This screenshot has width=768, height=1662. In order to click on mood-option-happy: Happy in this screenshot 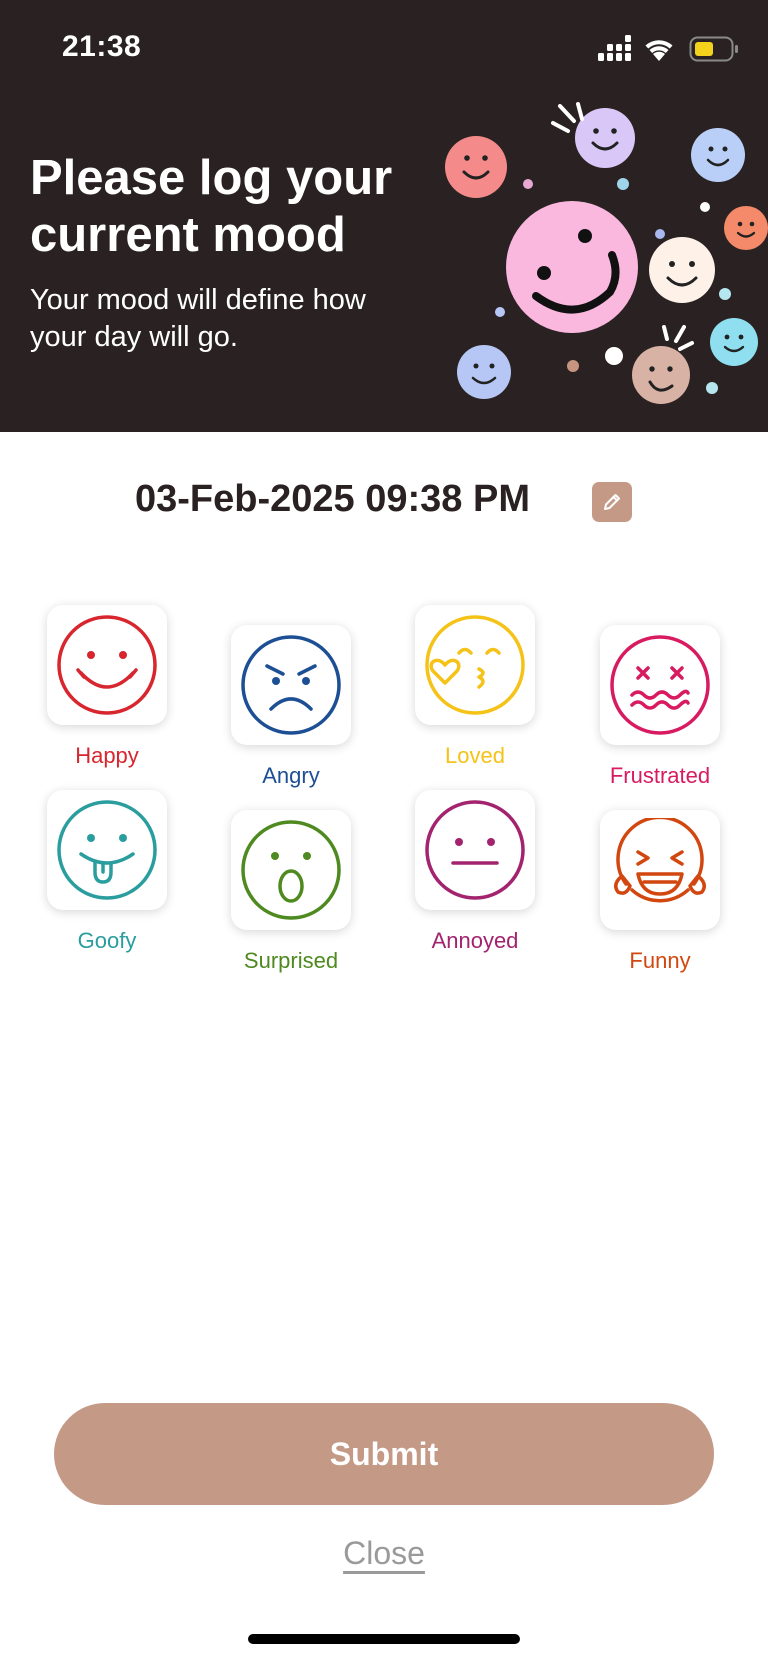, I will do `click(107, 687)`.